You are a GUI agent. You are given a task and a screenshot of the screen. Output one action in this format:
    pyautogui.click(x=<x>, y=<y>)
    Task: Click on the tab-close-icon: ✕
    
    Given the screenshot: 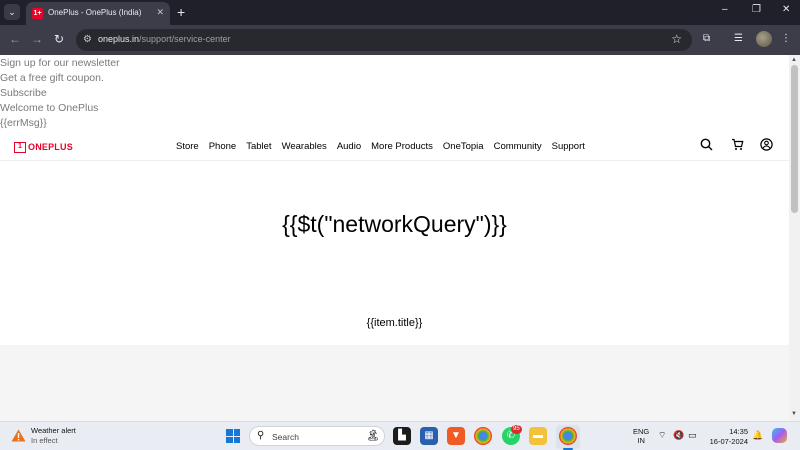 What is the action you would take?
    pyautogui.click(x=160, y=12)
    